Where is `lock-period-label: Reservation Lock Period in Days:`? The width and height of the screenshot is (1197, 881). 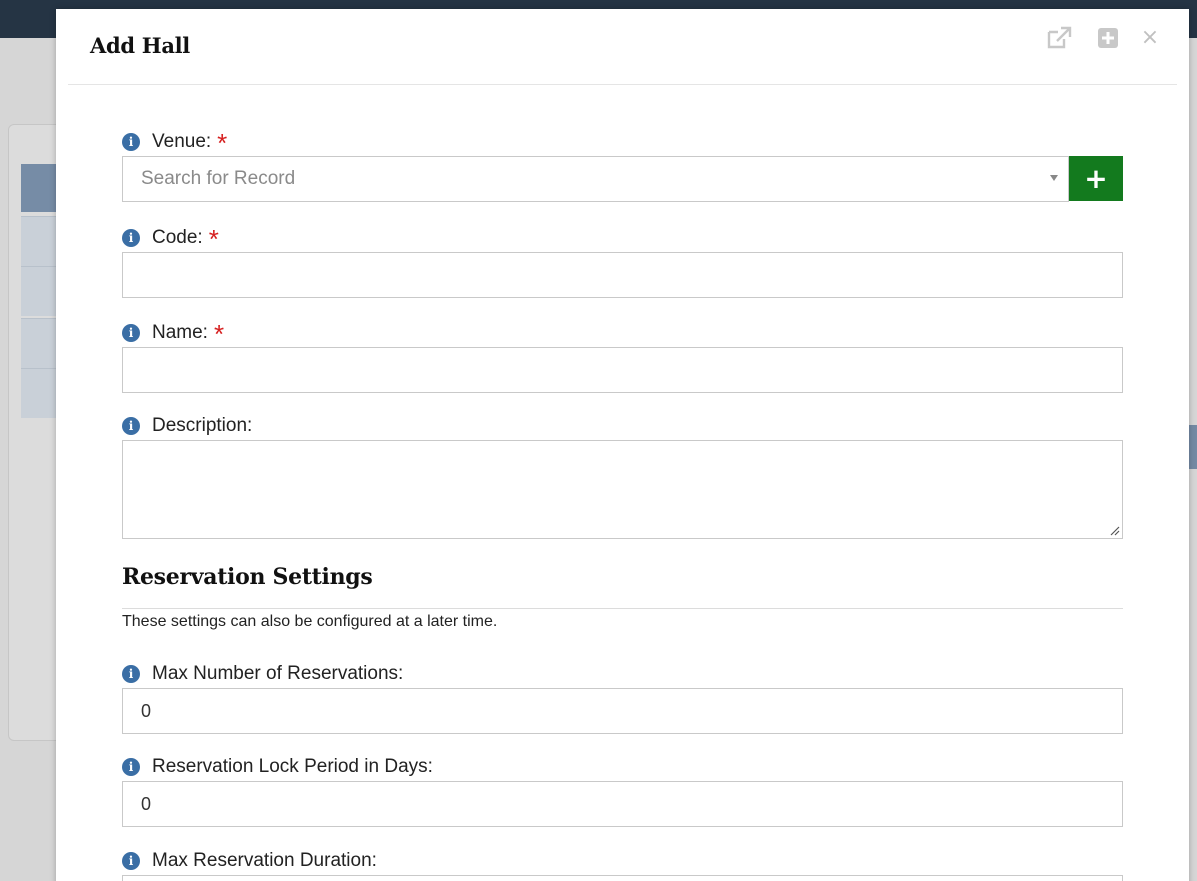 lock-period-label: Reservation Lock Period in Days: is located at coordinates (292, 766).